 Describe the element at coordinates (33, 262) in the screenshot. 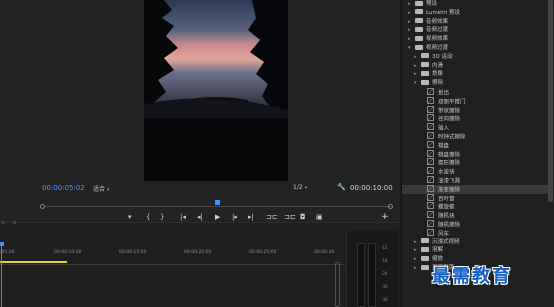

I see `work-area-bar` at that location.